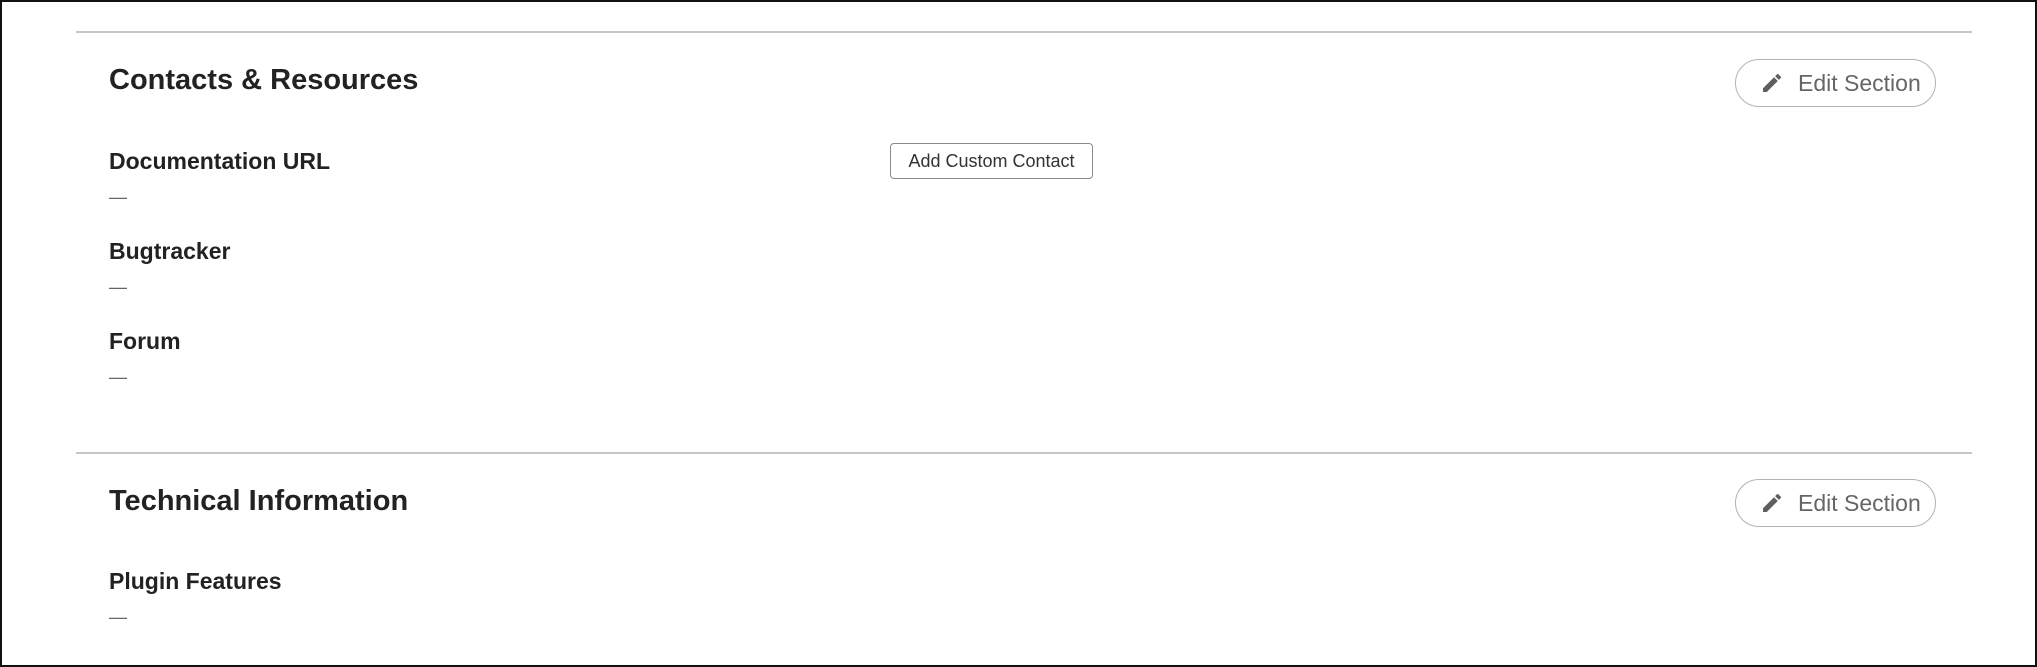 The width and height of the screenshot is (2037, 667). I want to click on field-label-bugtracker: Bugtracker, so click(170, 251).